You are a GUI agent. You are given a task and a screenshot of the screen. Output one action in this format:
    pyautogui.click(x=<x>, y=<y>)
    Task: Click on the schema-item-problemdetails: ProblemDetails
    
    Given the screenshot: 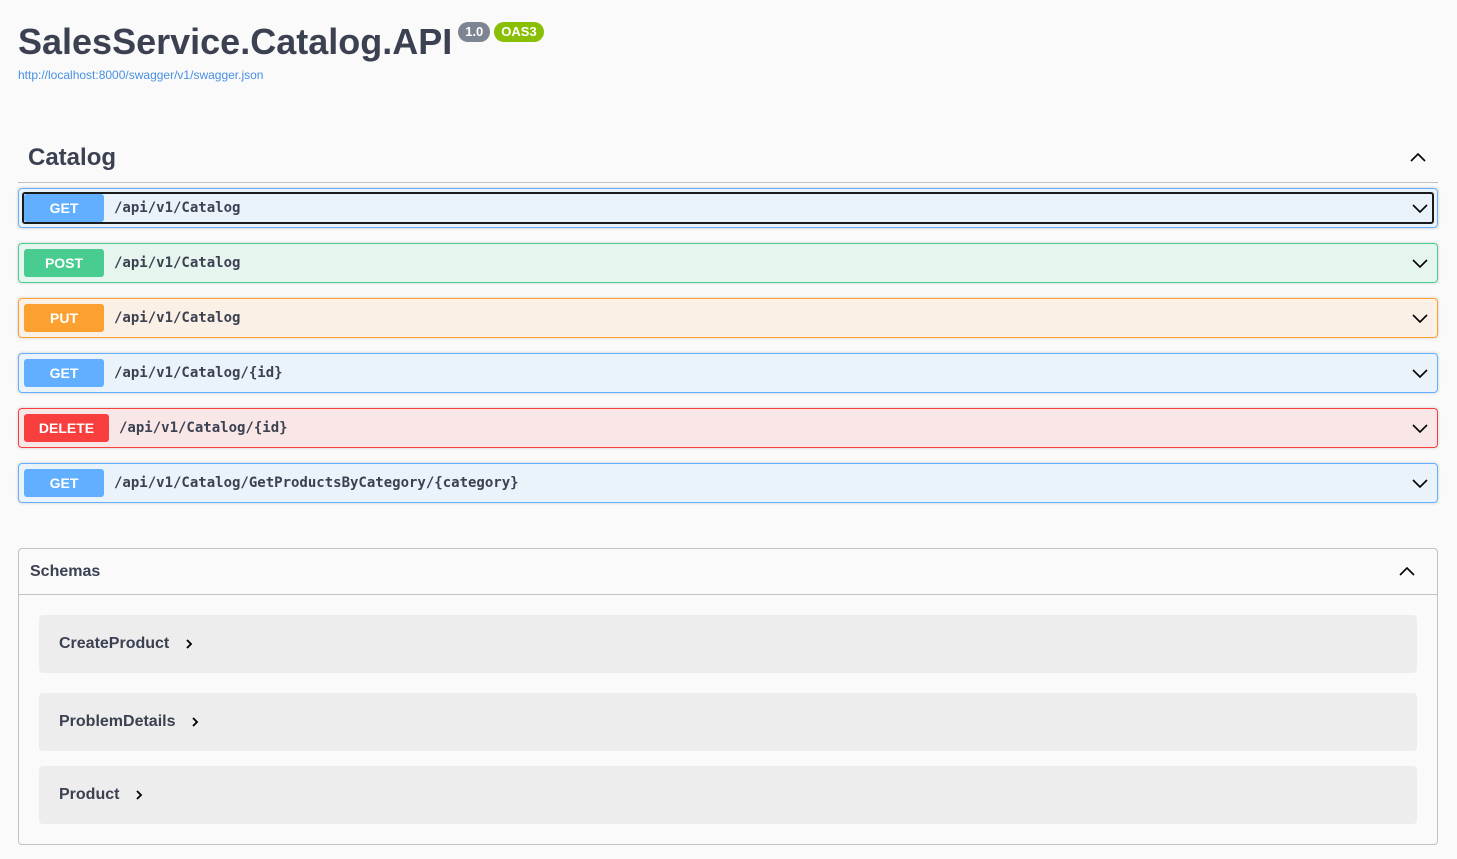 What is the action you would take?
    pyautogui.click(x=728, y=722)
    